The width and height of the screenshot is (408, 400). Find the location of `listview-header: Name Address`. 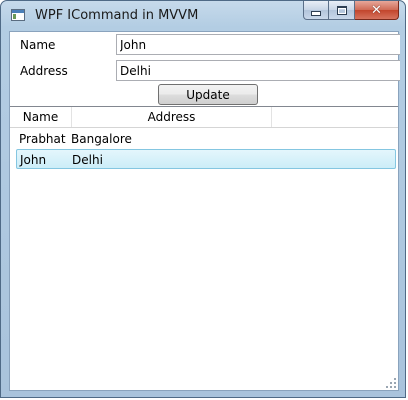

listview-header: Name Address is located at coordinates (204, 117).